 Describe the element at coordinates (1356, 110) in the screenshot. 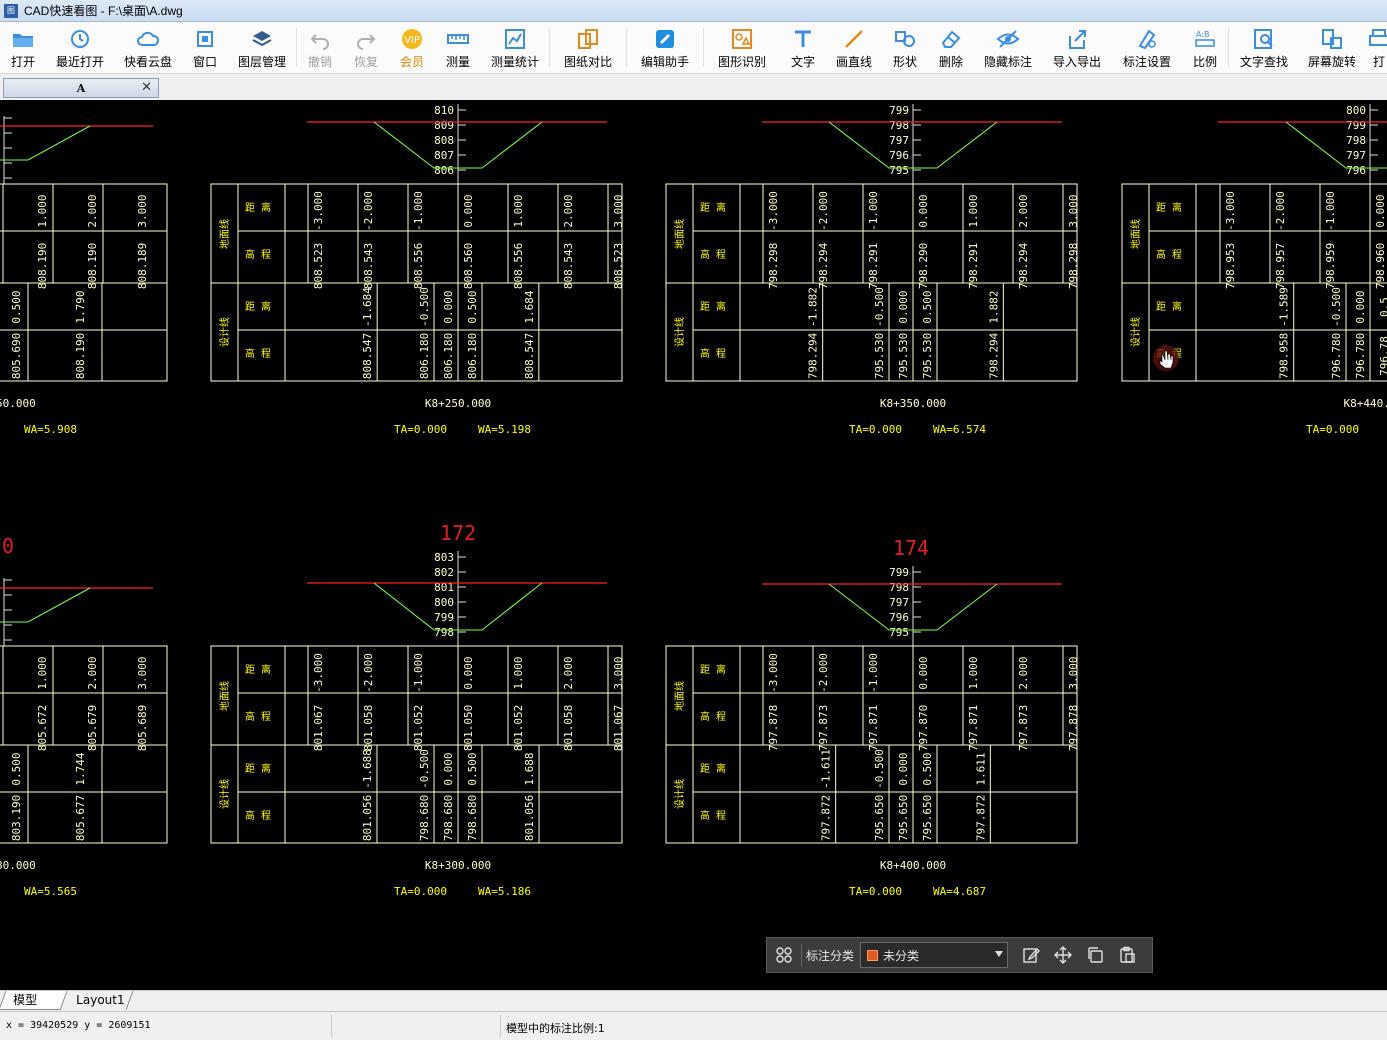

I see `elevation-tick-label: 800` at that location.